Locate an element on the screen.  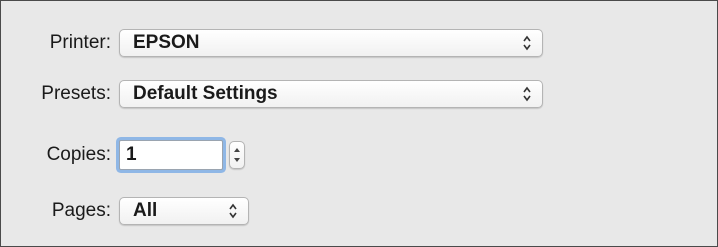
pages-popup: All is located at coordinates (184, 211).